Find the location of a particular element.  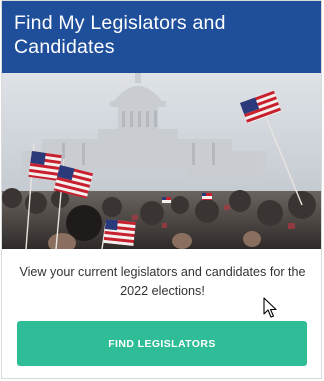

mouse-pointer-icon is located at coordinates (270, 307).